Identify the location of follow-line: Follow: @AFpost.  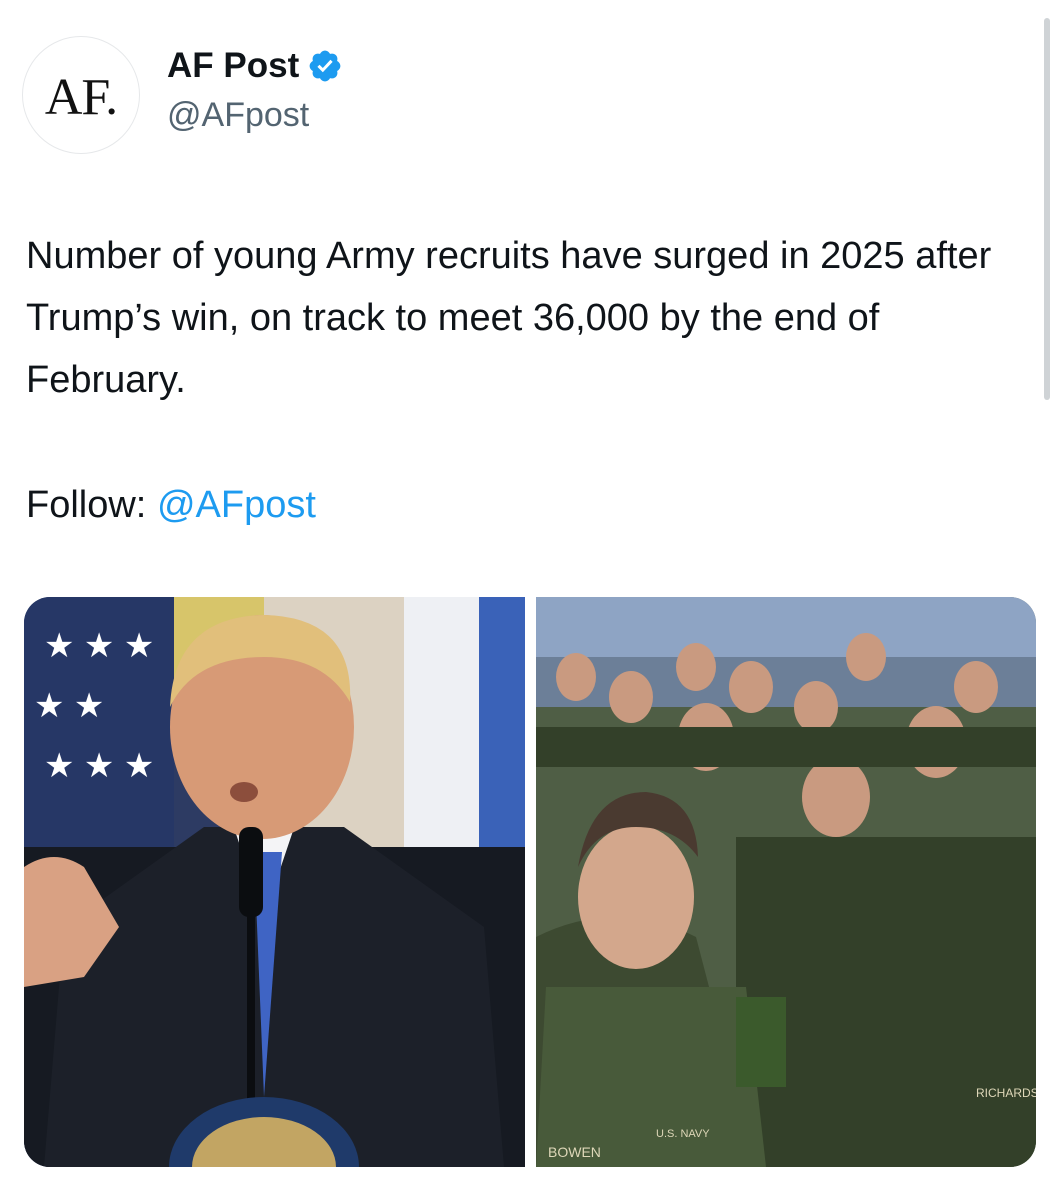
(171, 505).